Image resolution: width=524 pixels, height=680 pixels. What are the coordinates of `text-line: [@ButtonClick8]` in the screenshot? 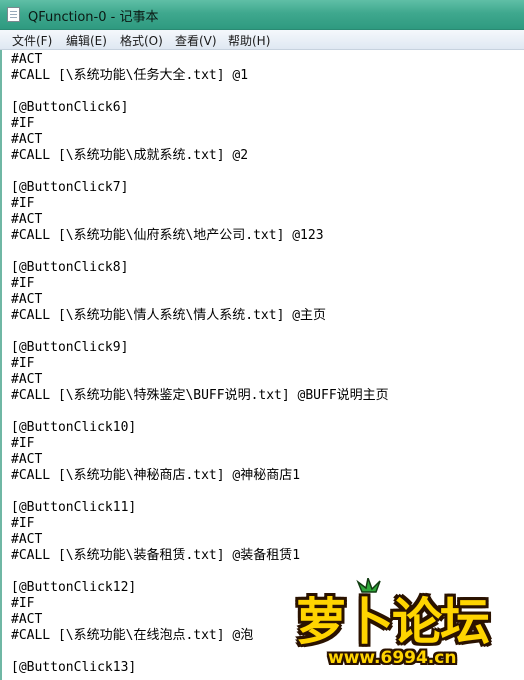 It's located at (70, 267).